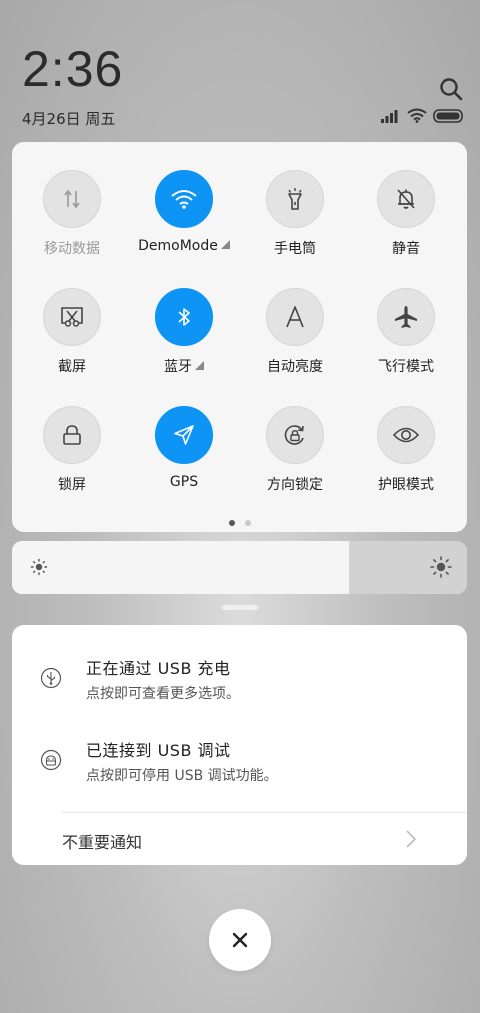  I want to click on notification-usb-debugging: 已连接到 USB 调试 点按即可停用 USB 调试功能。, so click(239, 762).